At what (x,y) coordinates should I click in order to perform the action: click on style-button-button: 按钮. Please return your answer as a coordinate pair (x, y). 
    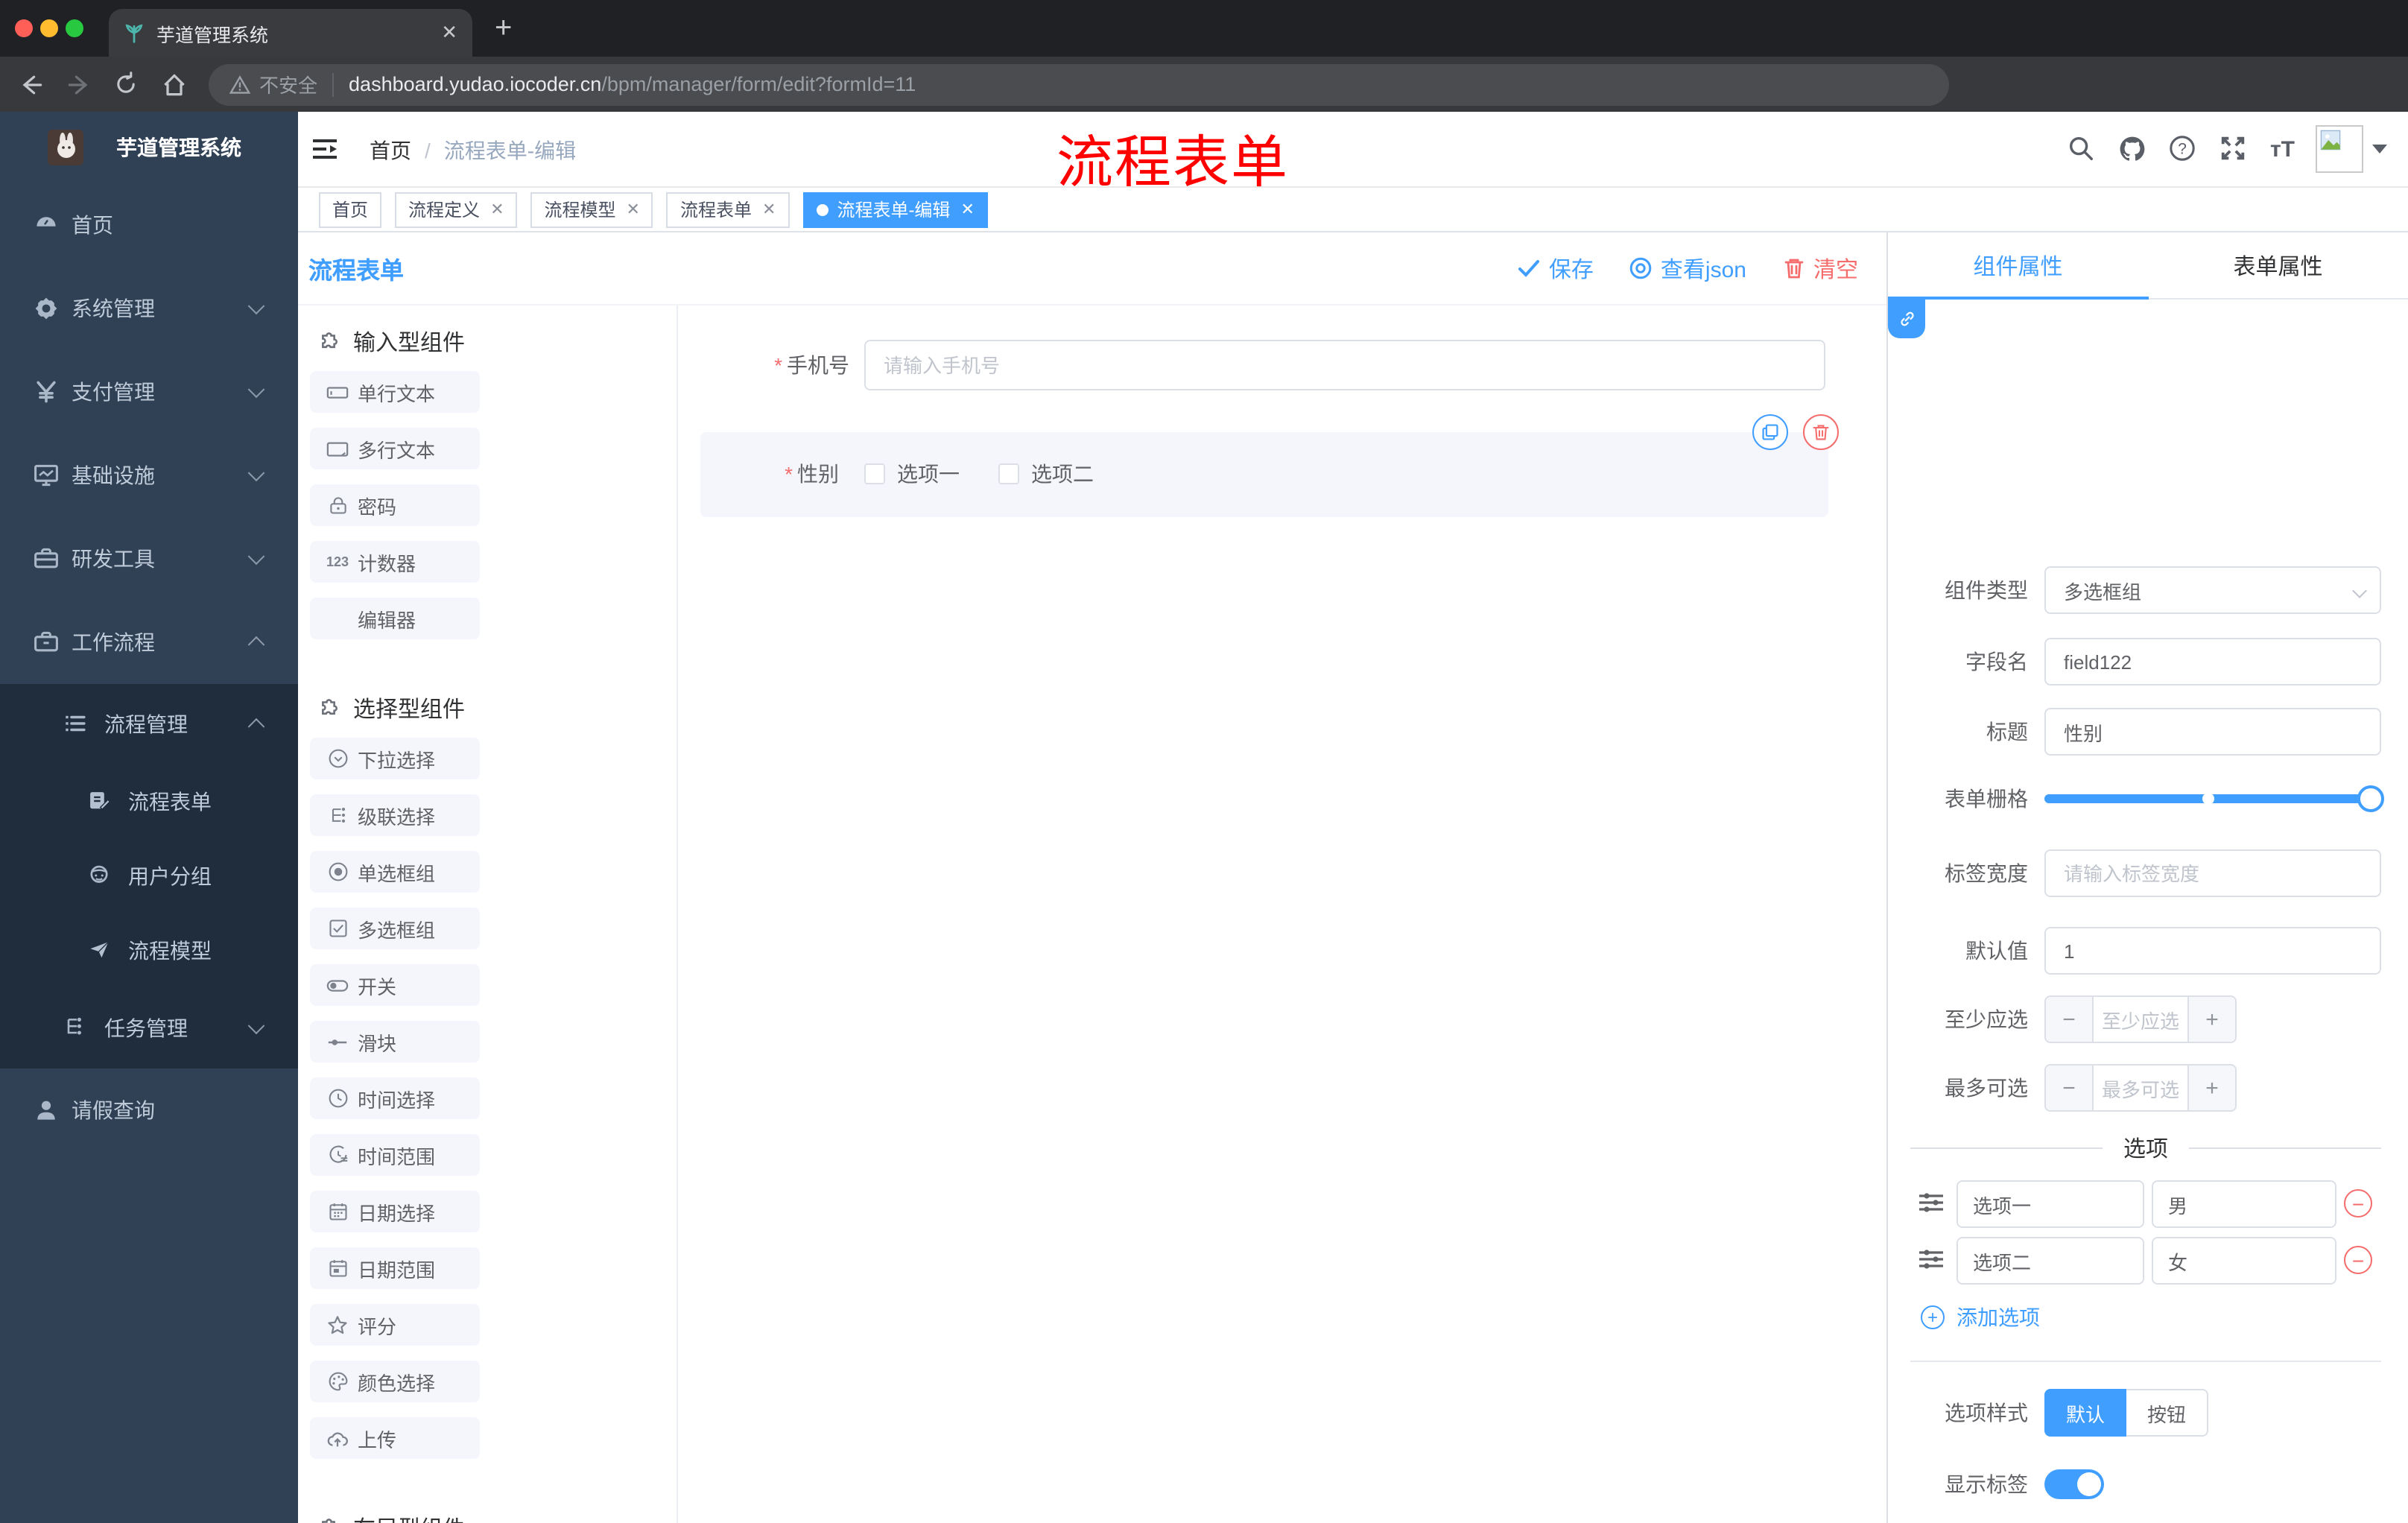
    Looking at the image, I should click on (2167, 1413).